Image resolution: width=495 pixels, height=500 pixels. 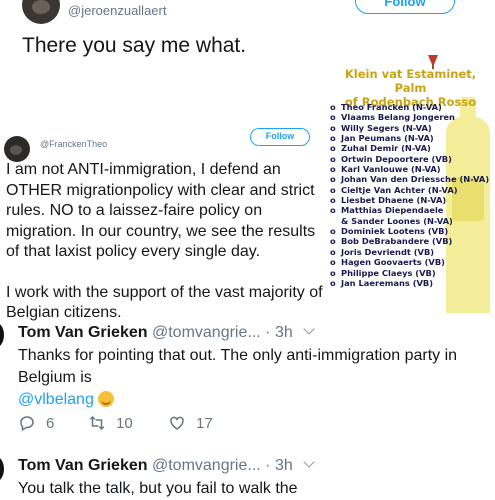 What do you see at coordinates (56, 399) in the screenshot?
I see `mention-link: @vlbelang` at bounding box center [56, 399].